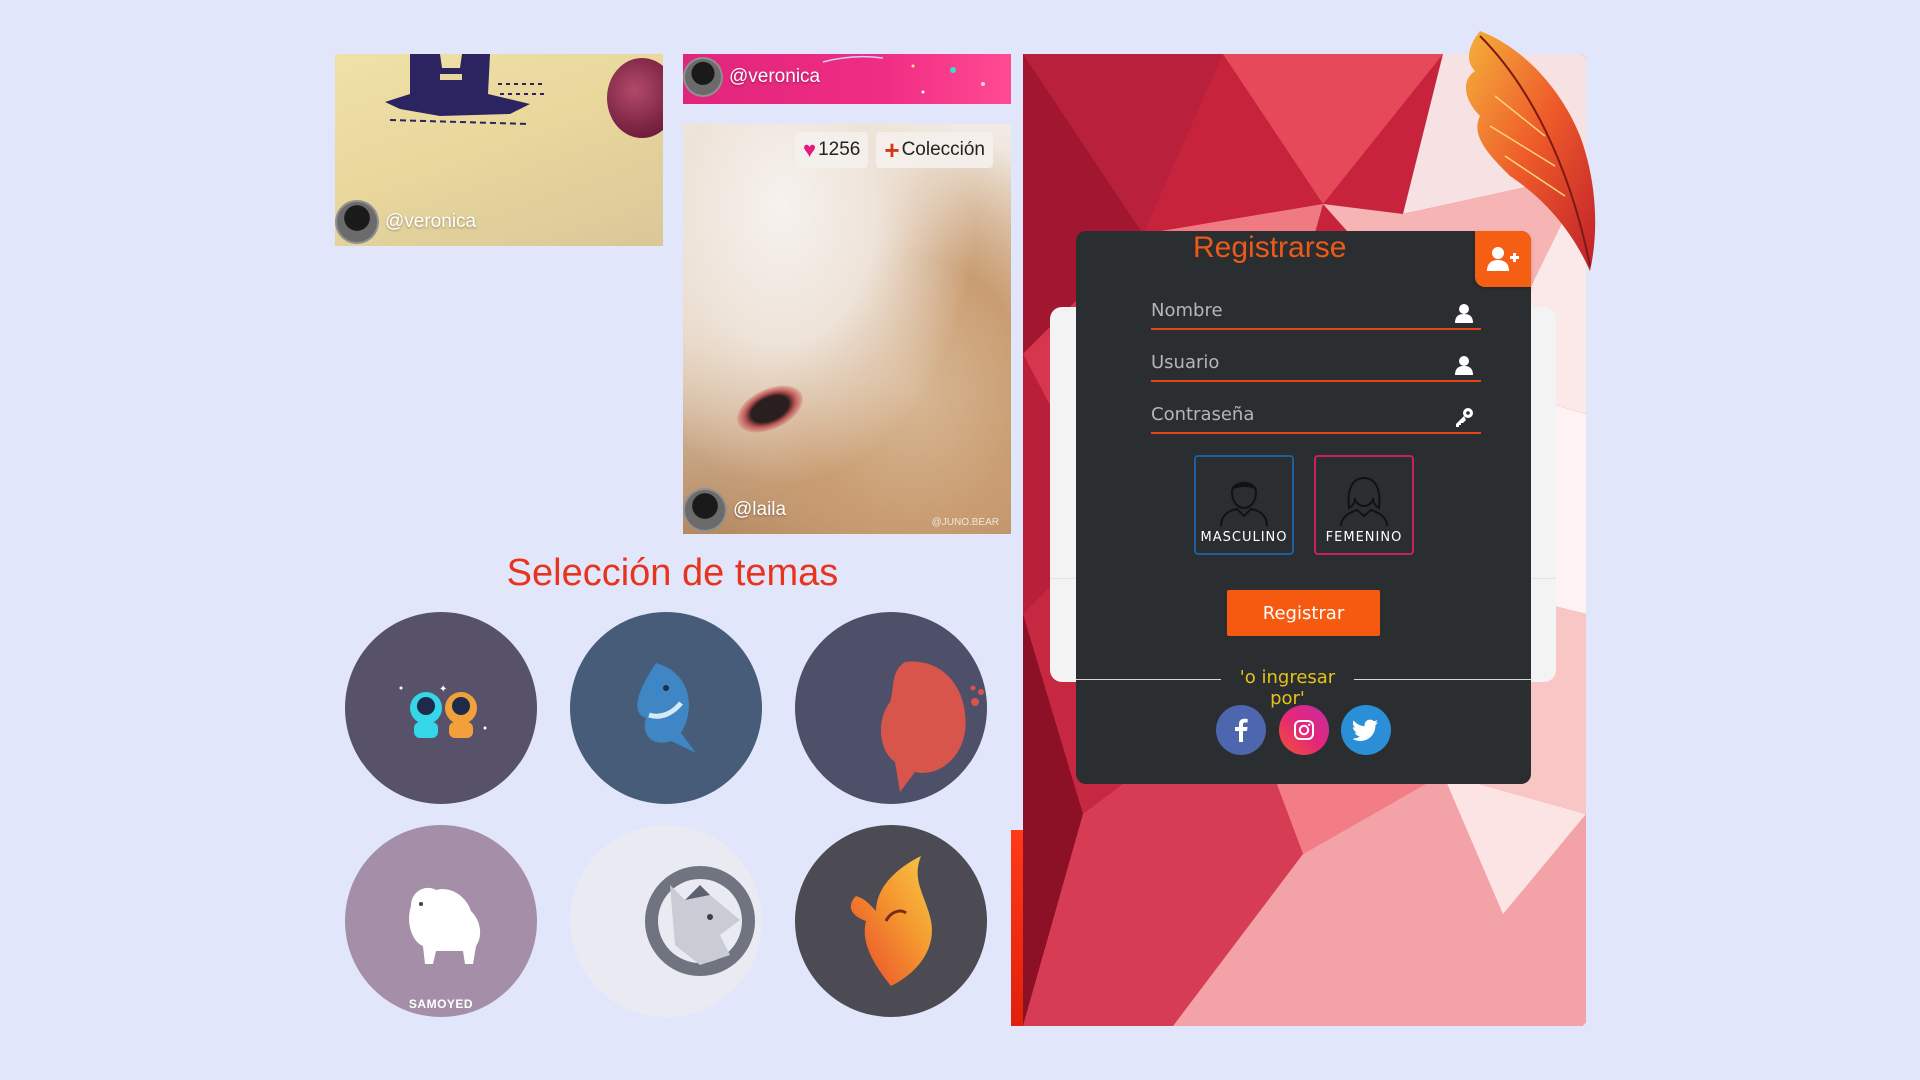 The image size is (1920, 1080). I want to click on theme-option: ✦, so click(441, 708).